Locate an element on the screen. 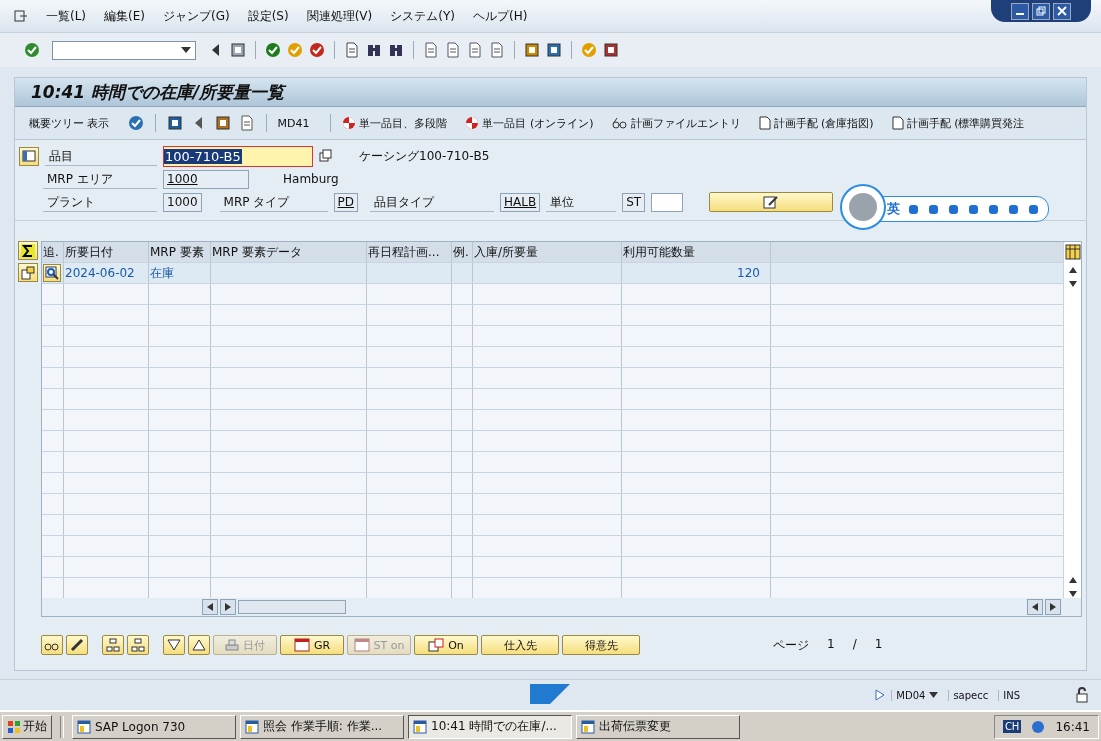 Image resolution: width=1101 pixels, height=741 pixels. close-icon is located at coordinates (1062, 11).